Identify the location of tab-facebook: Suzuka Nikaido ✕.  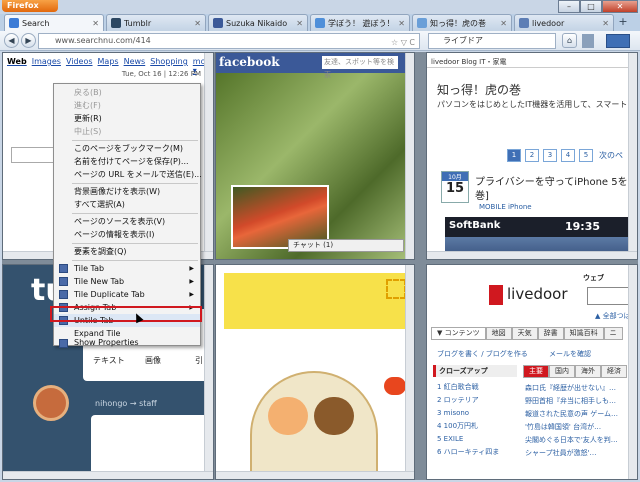
(258, 22).